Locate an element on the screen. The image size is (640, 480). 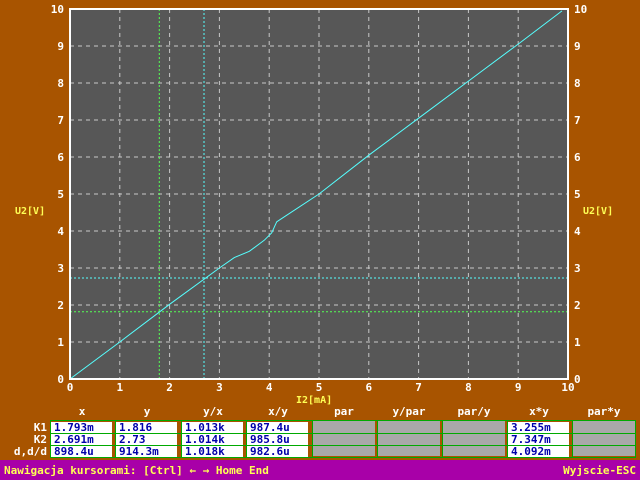
exit-hint: Wyjscie-ESC is located at coordinates (599, 470).